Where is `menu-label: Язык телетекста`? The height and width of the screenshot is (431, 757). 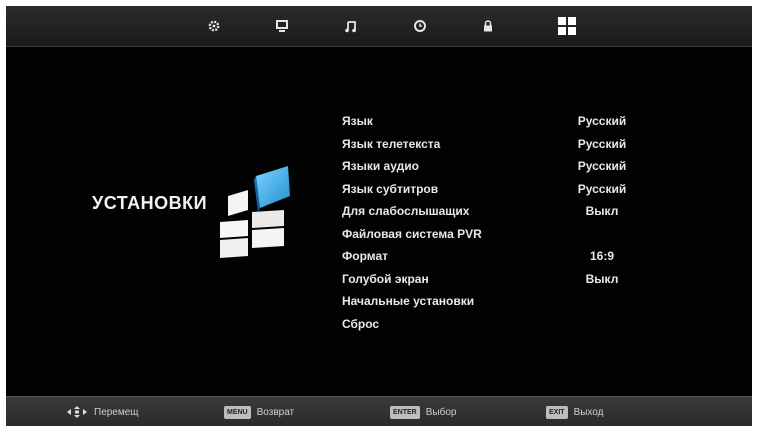 menu-label: Язык телетекста is located at coordinates (391, 143).